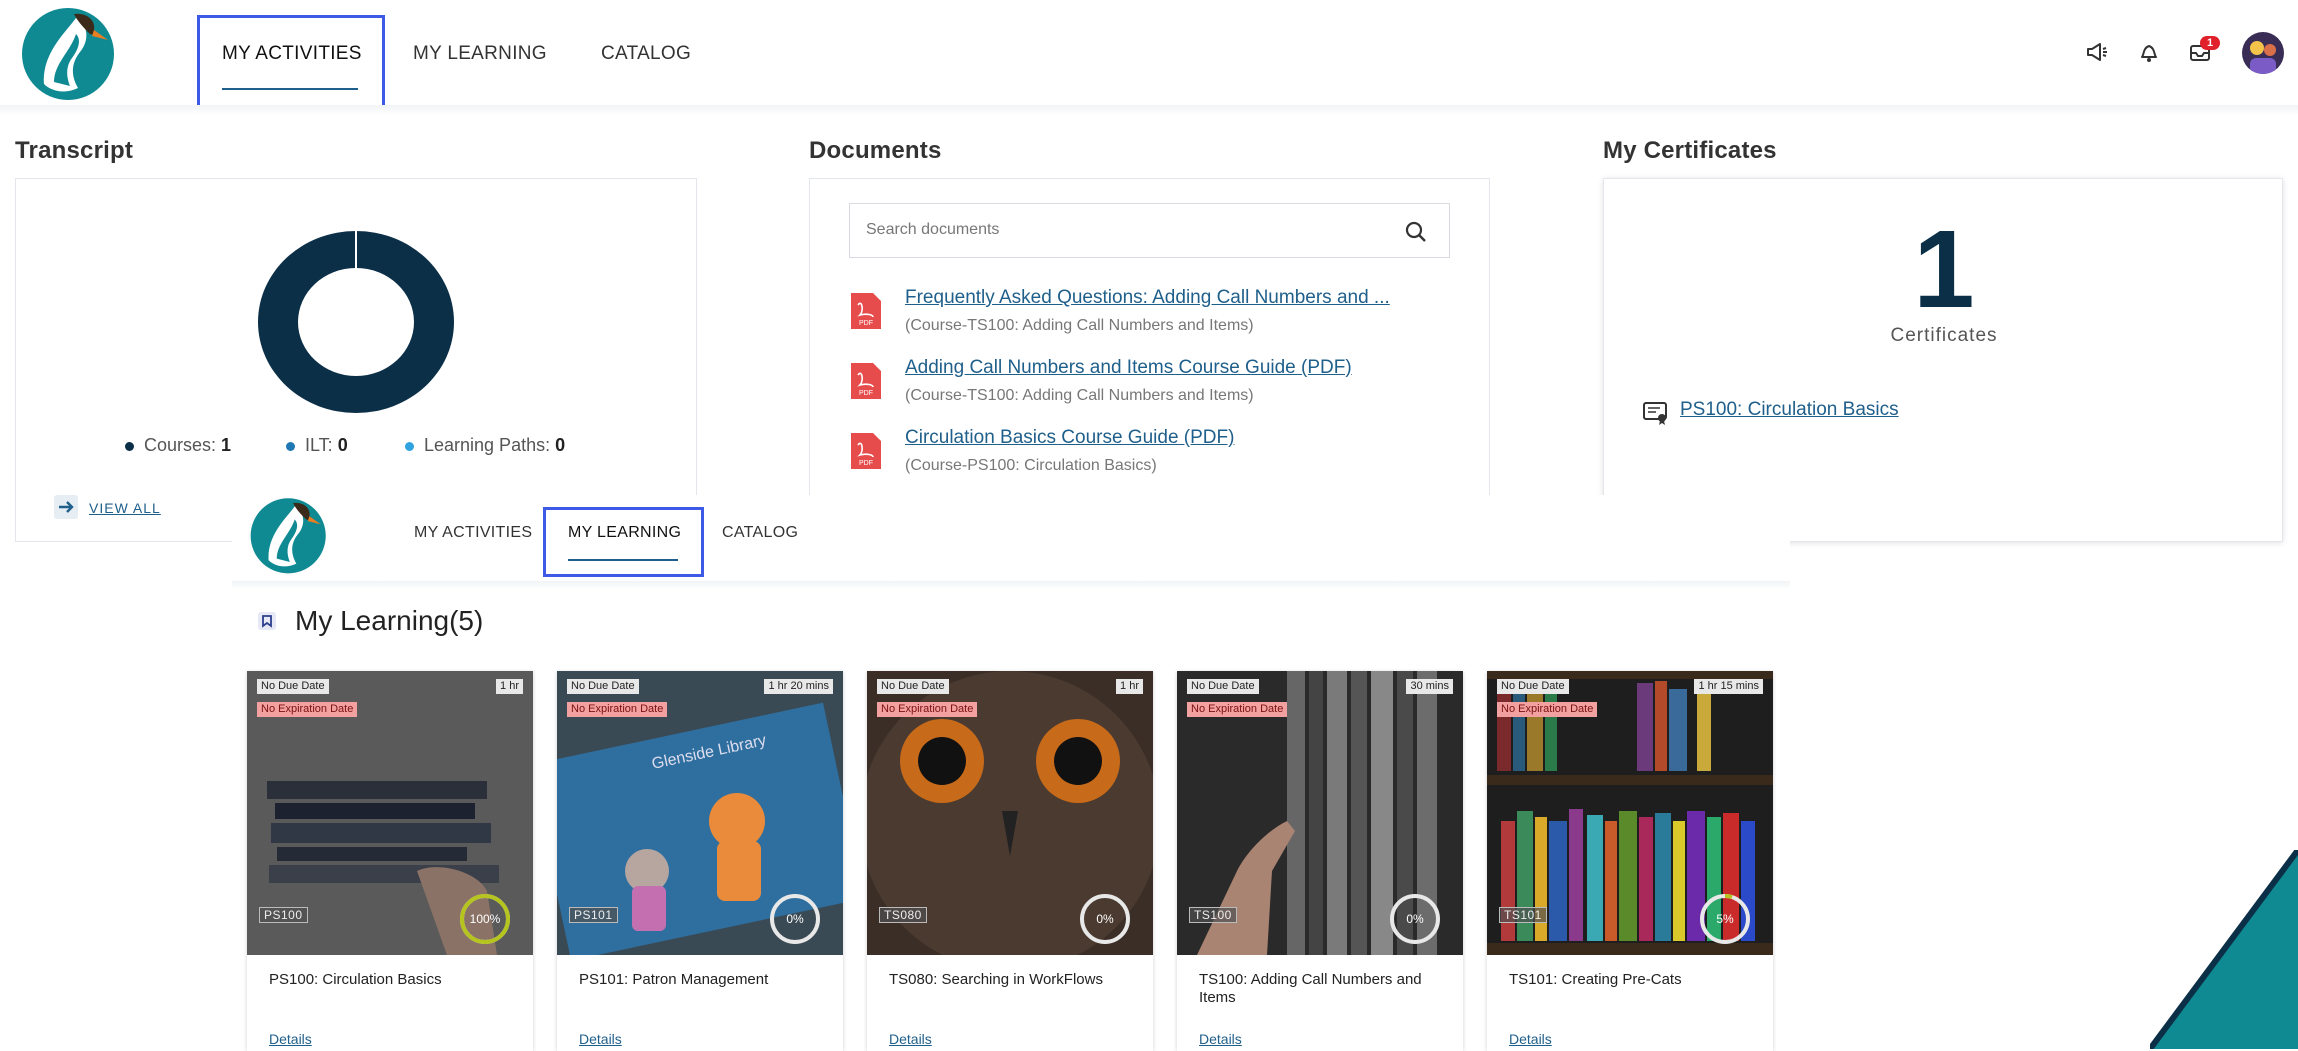 This screenshot has width=2298, height=1051. I want to click on transcript-title: Transcript, so click(74, 150).